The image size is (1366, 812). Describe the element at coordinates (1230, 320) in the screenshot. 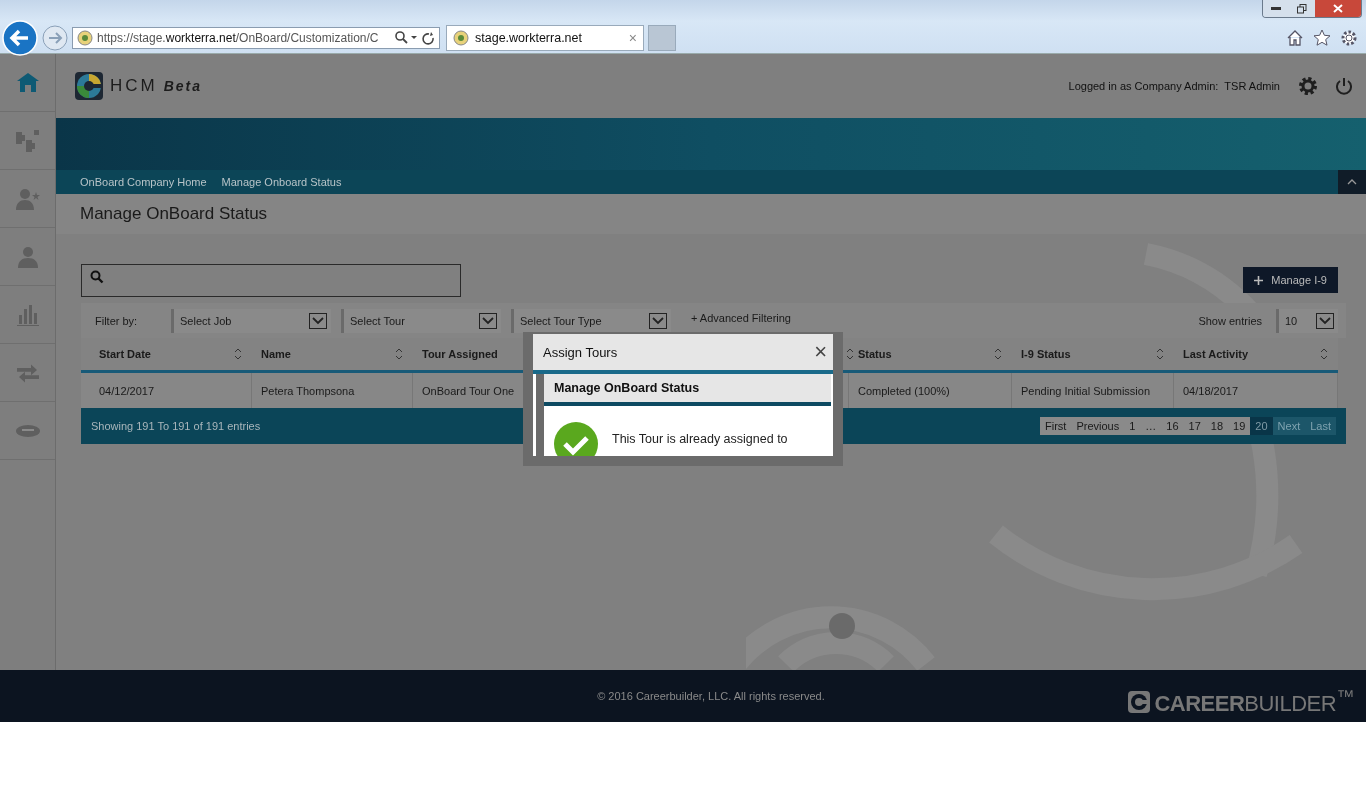

I see `show-entries-label: Show entries` at that location.